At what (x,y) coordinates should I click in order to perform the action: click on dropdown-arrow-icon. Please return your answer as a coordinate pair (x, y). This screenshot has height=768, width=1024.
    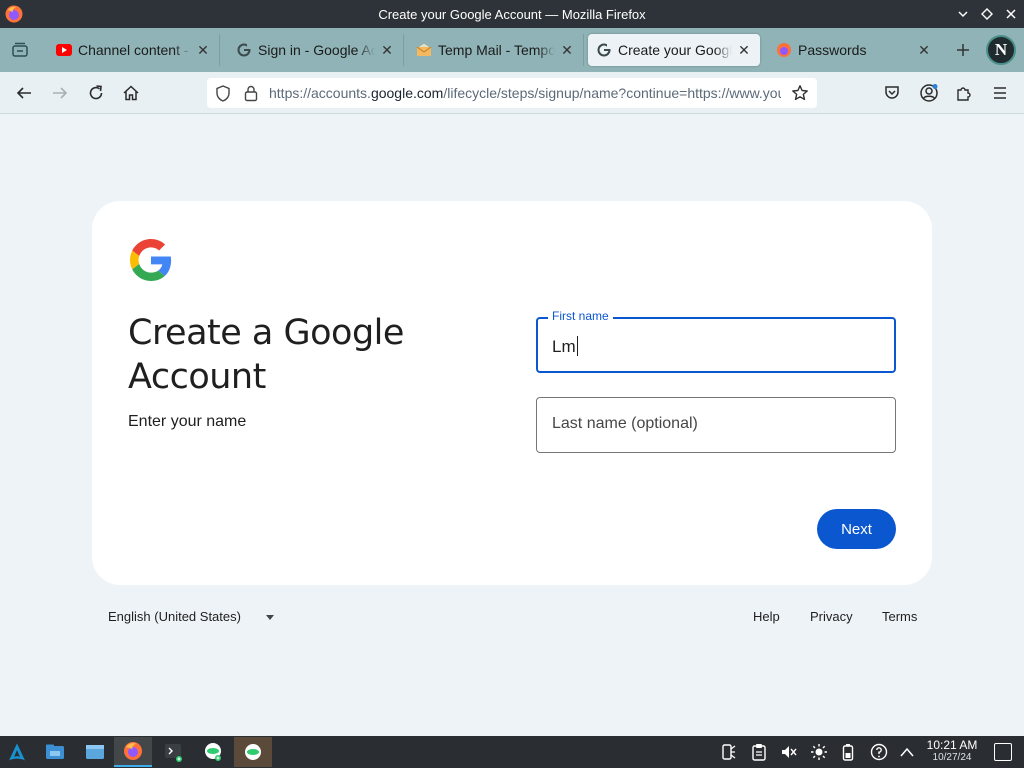
    Looking at the image, I should click on (270, 617).